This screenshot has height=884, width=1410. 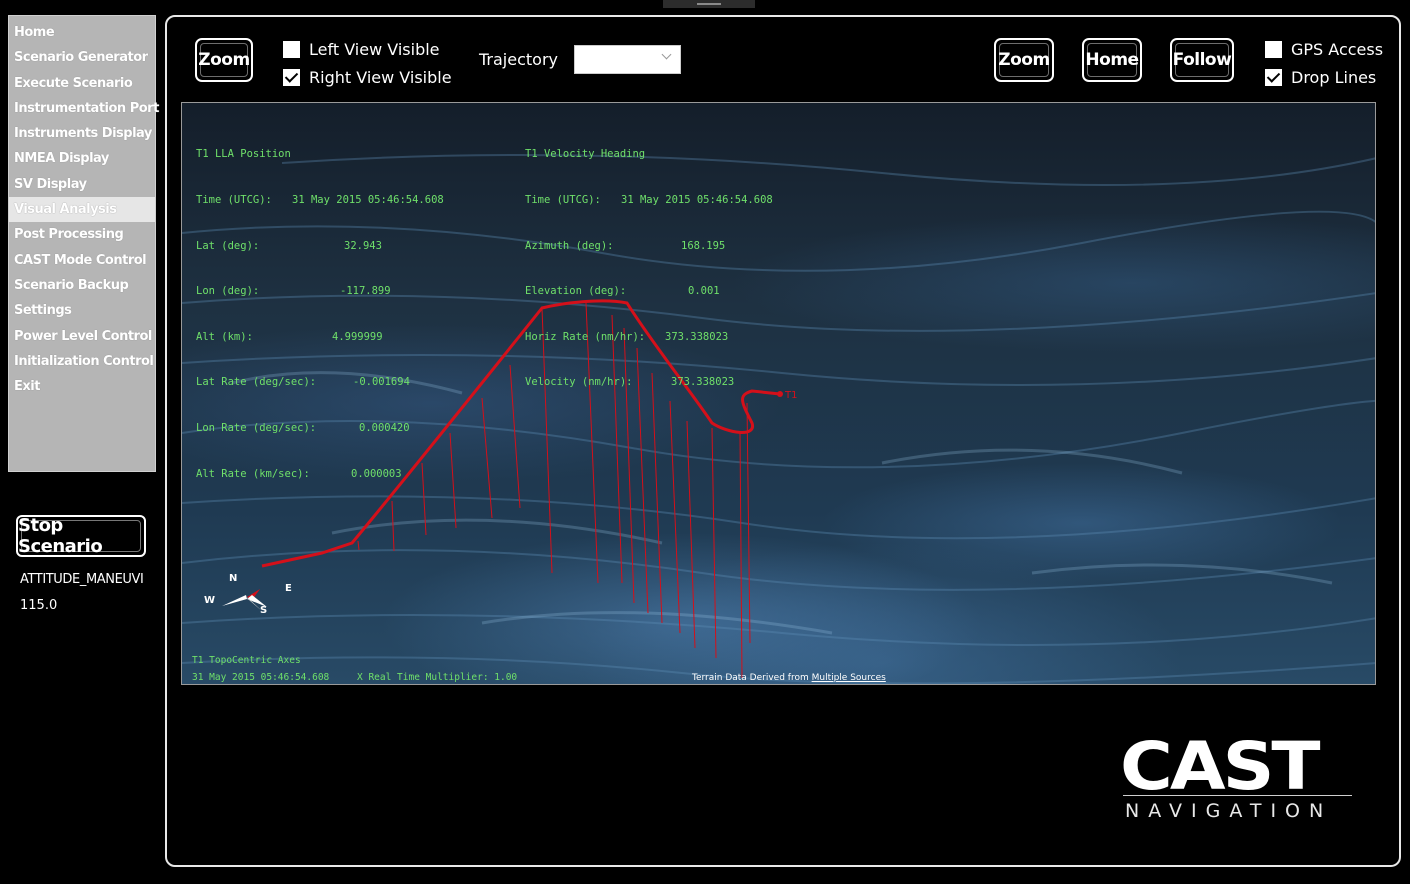 I want to click on sidebar-item-instrumentation-port: Instrumentation Port, so click(x=84, y=108).